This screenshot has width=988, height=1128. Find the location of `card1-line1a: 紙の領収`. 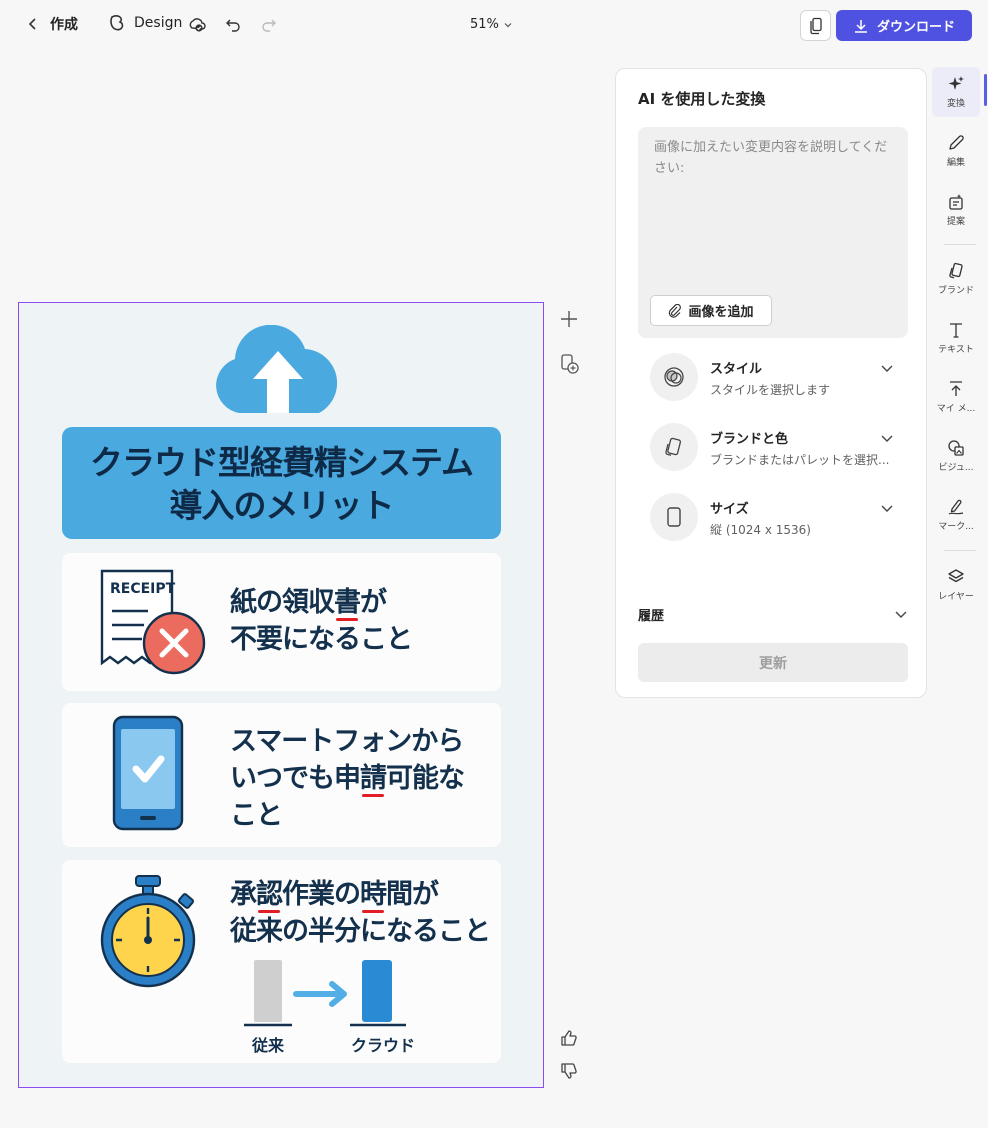

card1-line1a: 紙の領収 is located at coordinates (282, 602).